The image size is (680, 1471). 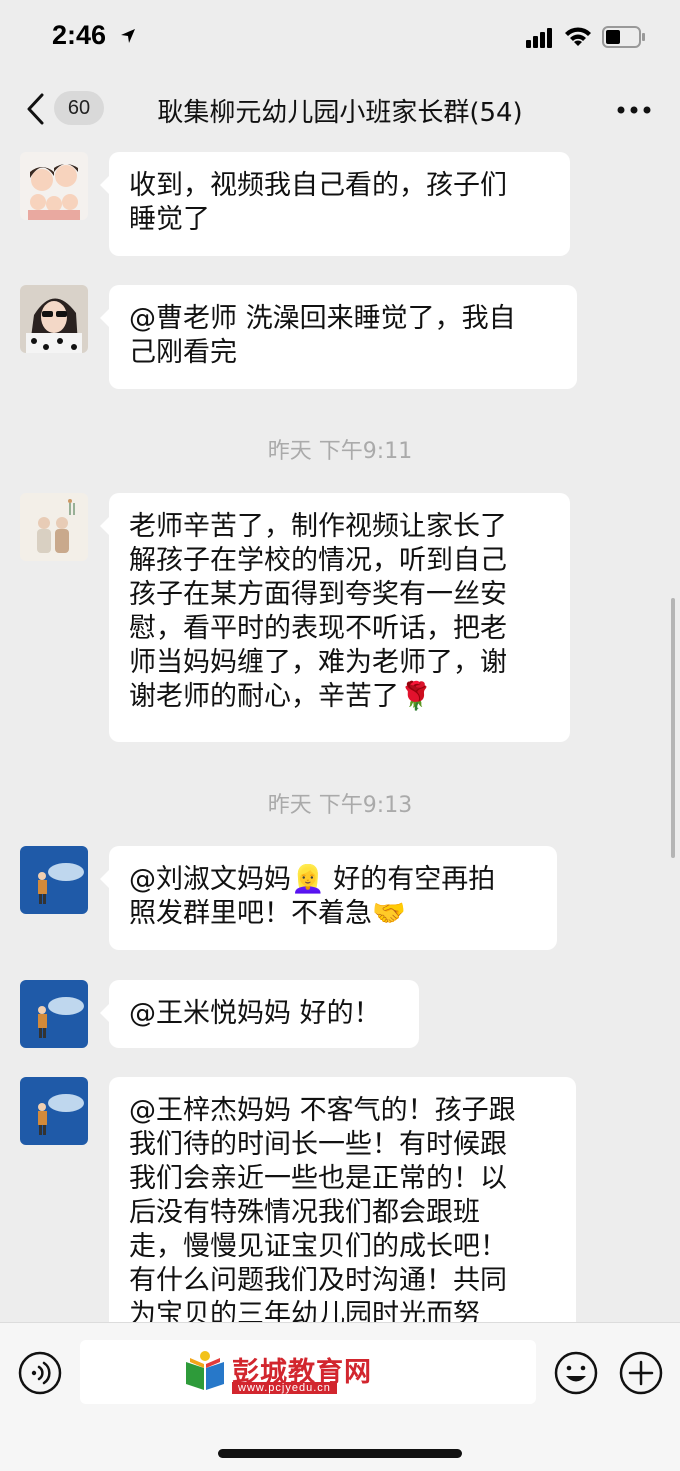 I want to click on message-timestamp: 昨天 下午9:13, so click(x=340, y=805).